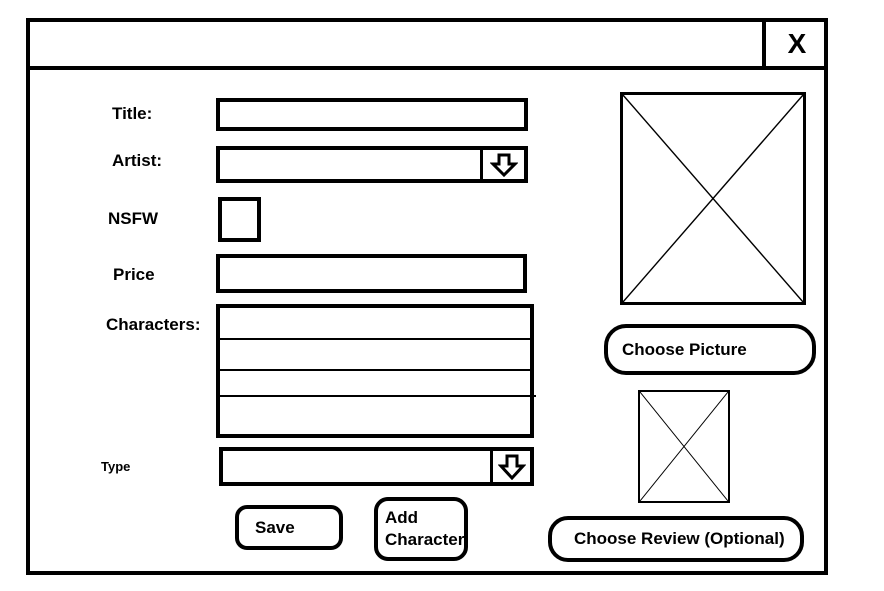 The image size is (884, 591). Describe the element at coordinates (676, 539) in the screenshot. I see `choose-review-button: Choose Review (Optional)` at that location.